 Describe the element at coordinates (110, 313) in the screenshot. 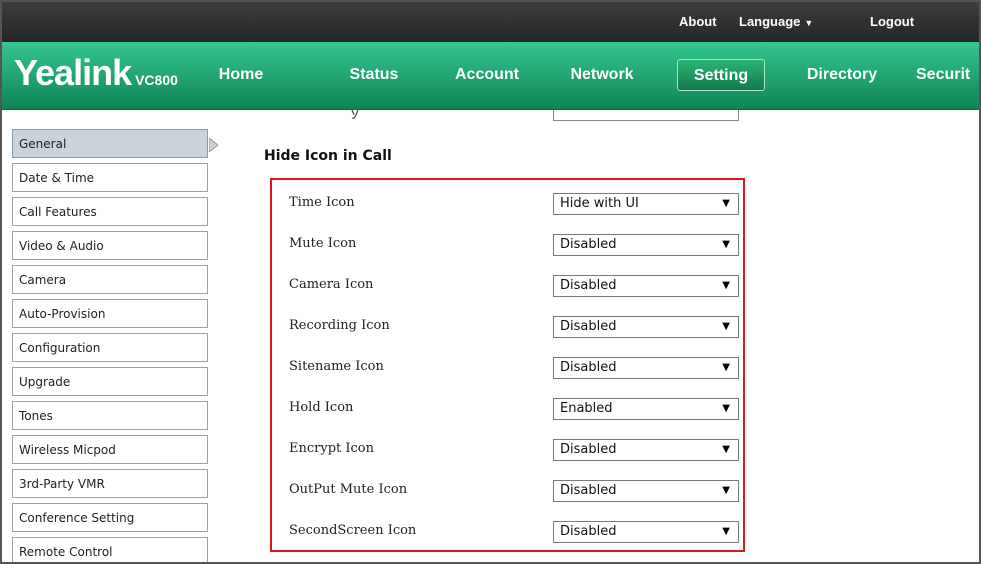

I see `sidebar-item-auto-provision: Auto-Provision` at that location.